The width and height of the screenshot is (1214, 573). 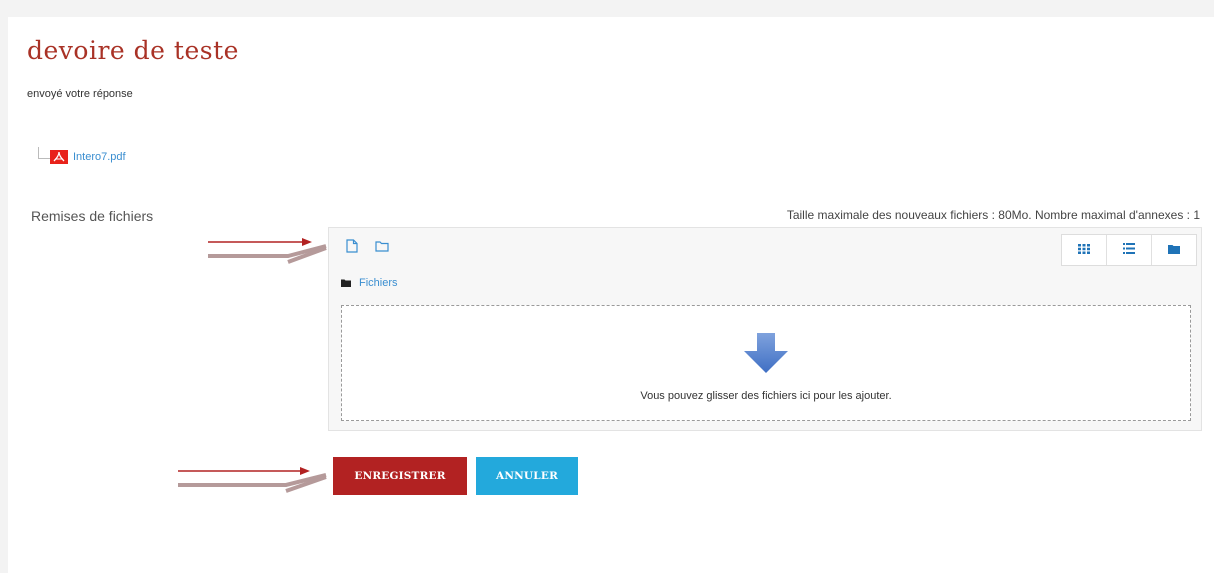 I want to click on add-file-button, so click(x=352, y=248).